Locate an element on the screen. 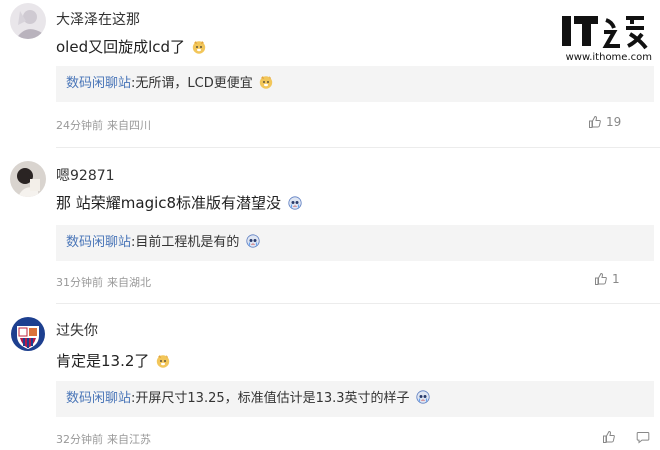 The width and height of the screenshot is (660, 450). like-count: 19 is located at coordinates (614, 122).